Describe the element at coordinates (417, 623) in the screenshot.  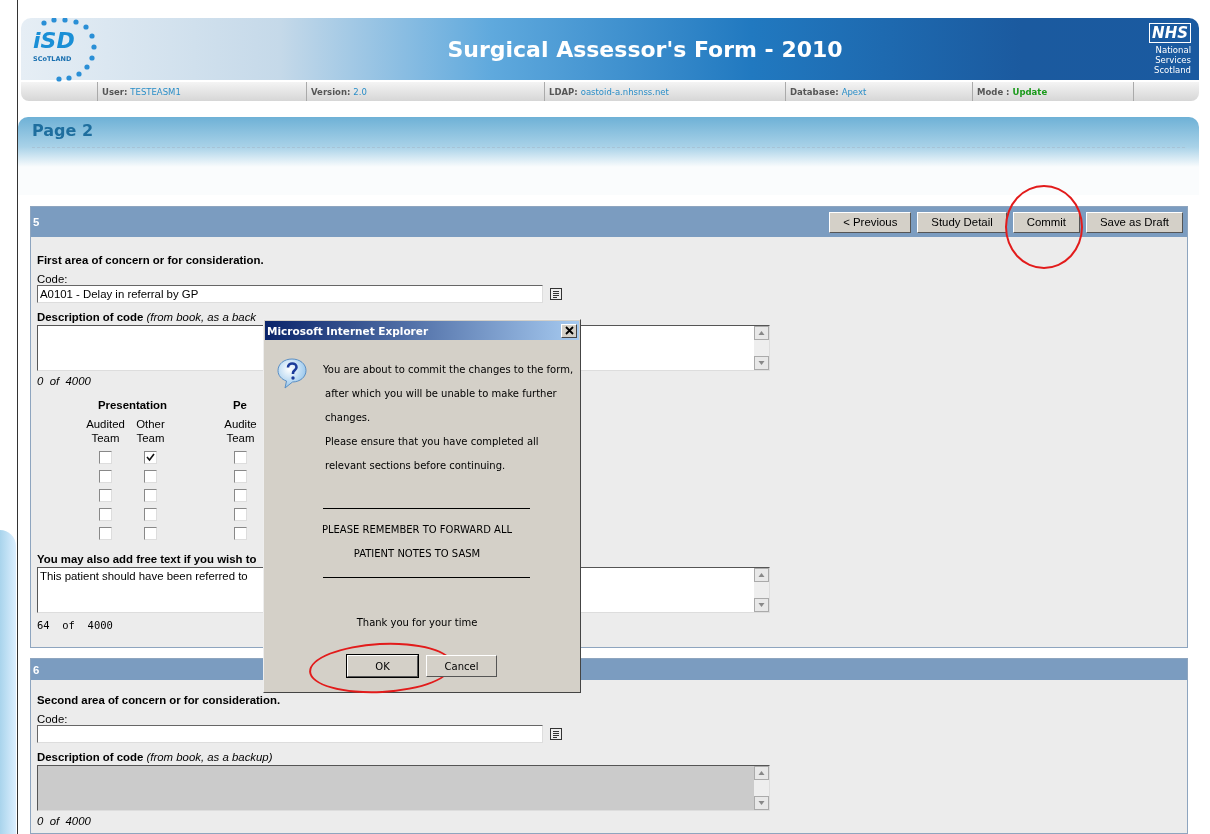
I see `dialog-footer-text: Thank you for your time` at that location.